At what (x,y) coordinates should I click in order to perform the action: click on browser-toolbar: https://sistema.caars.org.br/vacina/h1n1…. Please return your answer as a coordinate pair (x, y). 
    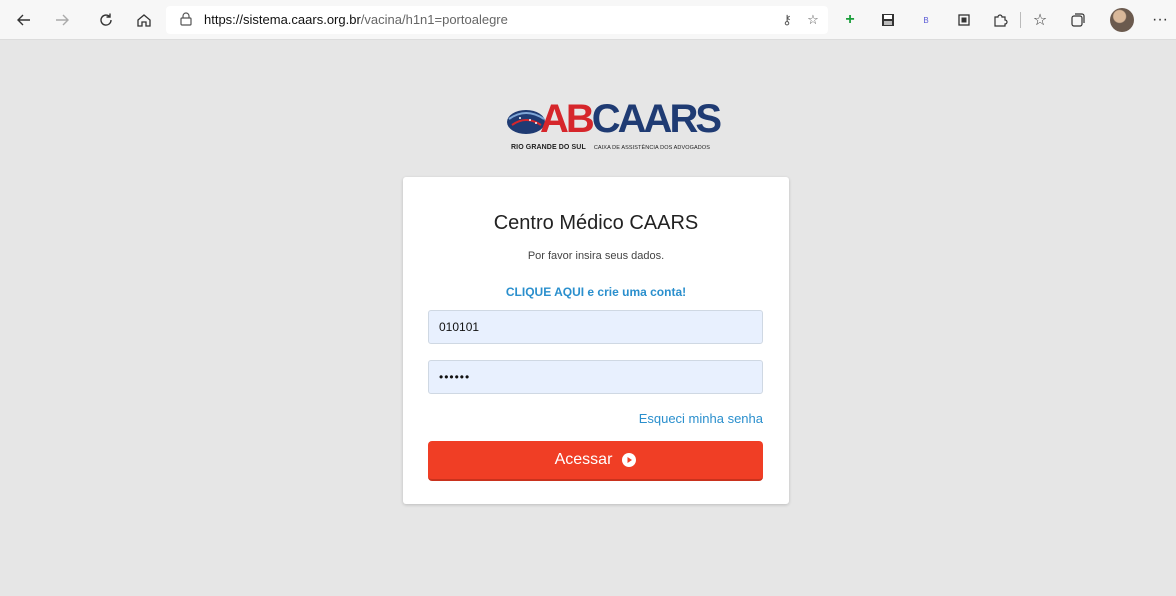
    Looking at the image, I should click on (588, 20).